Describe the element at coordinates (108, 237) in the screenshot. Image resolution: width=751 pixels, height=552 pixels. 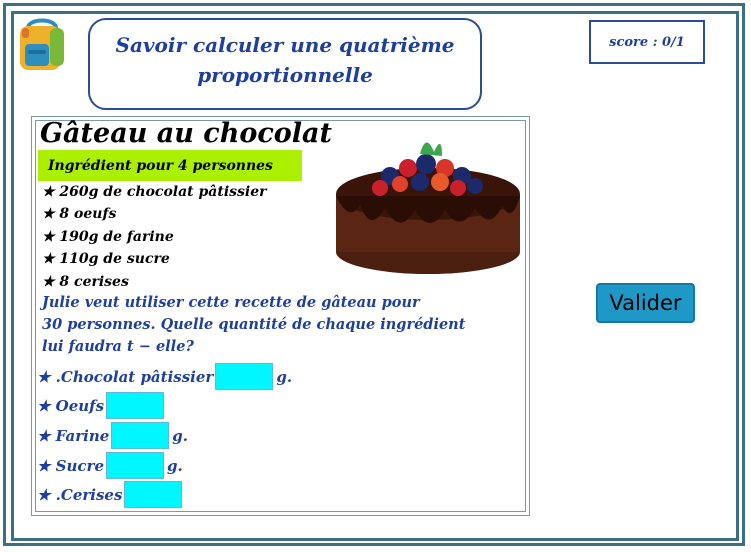
I see `ingredient-flour: ★ 190g de farine` at that location.